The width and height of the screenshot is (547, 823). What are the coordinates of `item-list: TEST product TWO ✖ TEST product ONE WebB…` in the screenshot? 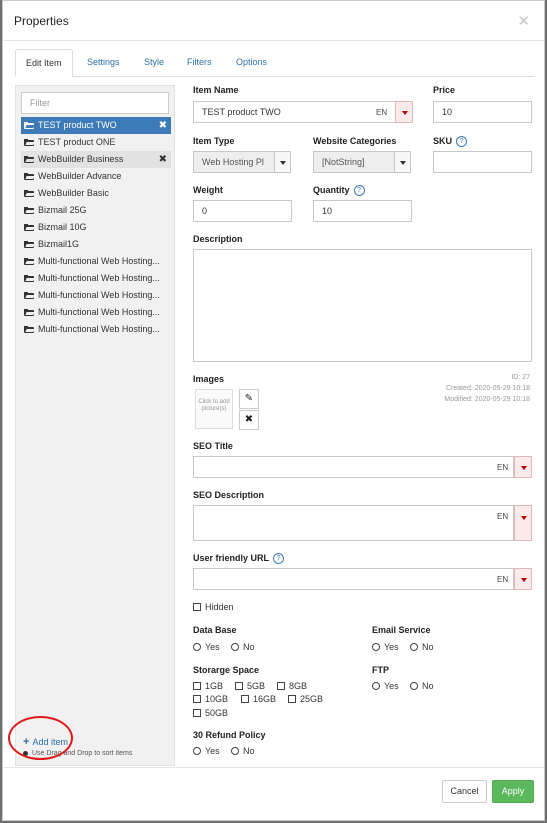 It's located at (96, 227).